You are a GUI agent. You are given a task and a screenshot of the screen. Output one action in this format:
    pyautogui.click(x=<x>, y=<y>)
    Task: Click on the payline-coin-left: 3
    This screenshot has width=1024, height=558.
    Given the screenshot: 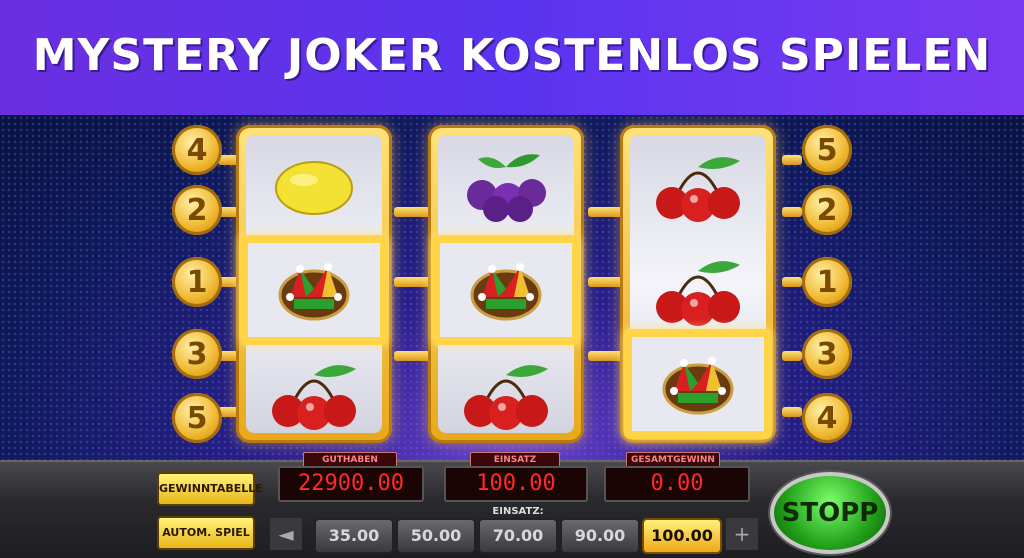 What is the action you would take?
    pyautogui.click(x=197, y=354)
    